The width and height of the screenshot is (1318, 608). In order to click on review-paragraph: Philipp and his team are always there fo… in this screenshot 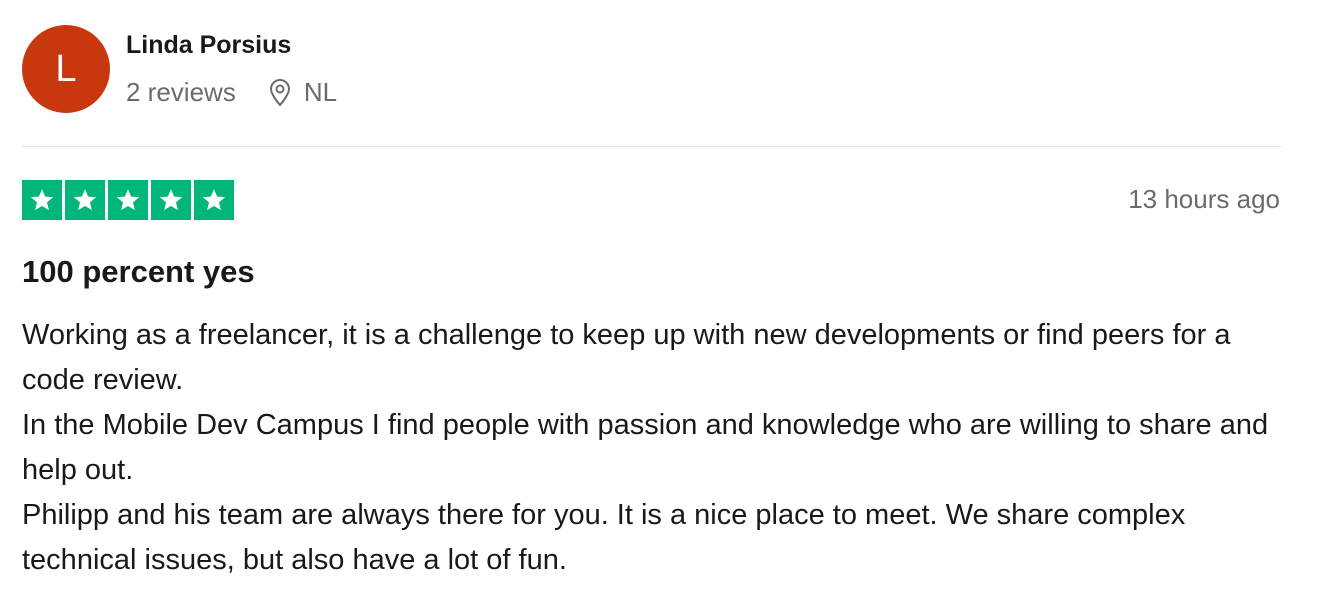, I will do `click(604, 537)`.